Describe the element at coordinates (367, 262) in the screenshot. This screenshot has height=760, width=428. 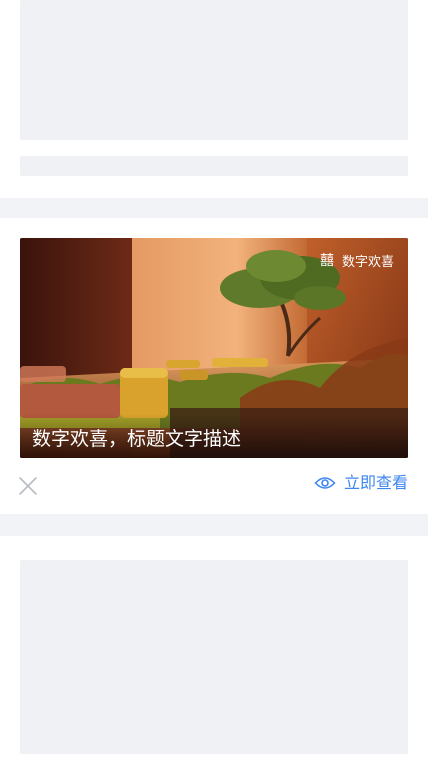
I see `brand-name: 数字欢喜` at that location.